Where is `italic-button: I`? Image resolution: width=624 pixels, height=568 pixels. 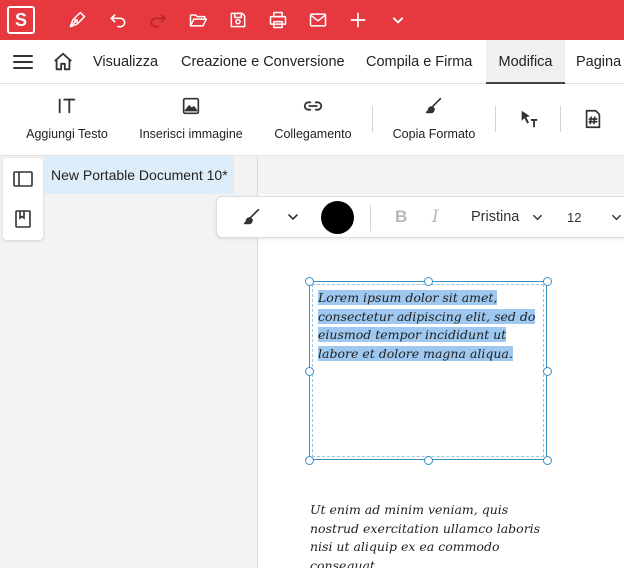 italic-button: I is located at coordinates (435, 217).